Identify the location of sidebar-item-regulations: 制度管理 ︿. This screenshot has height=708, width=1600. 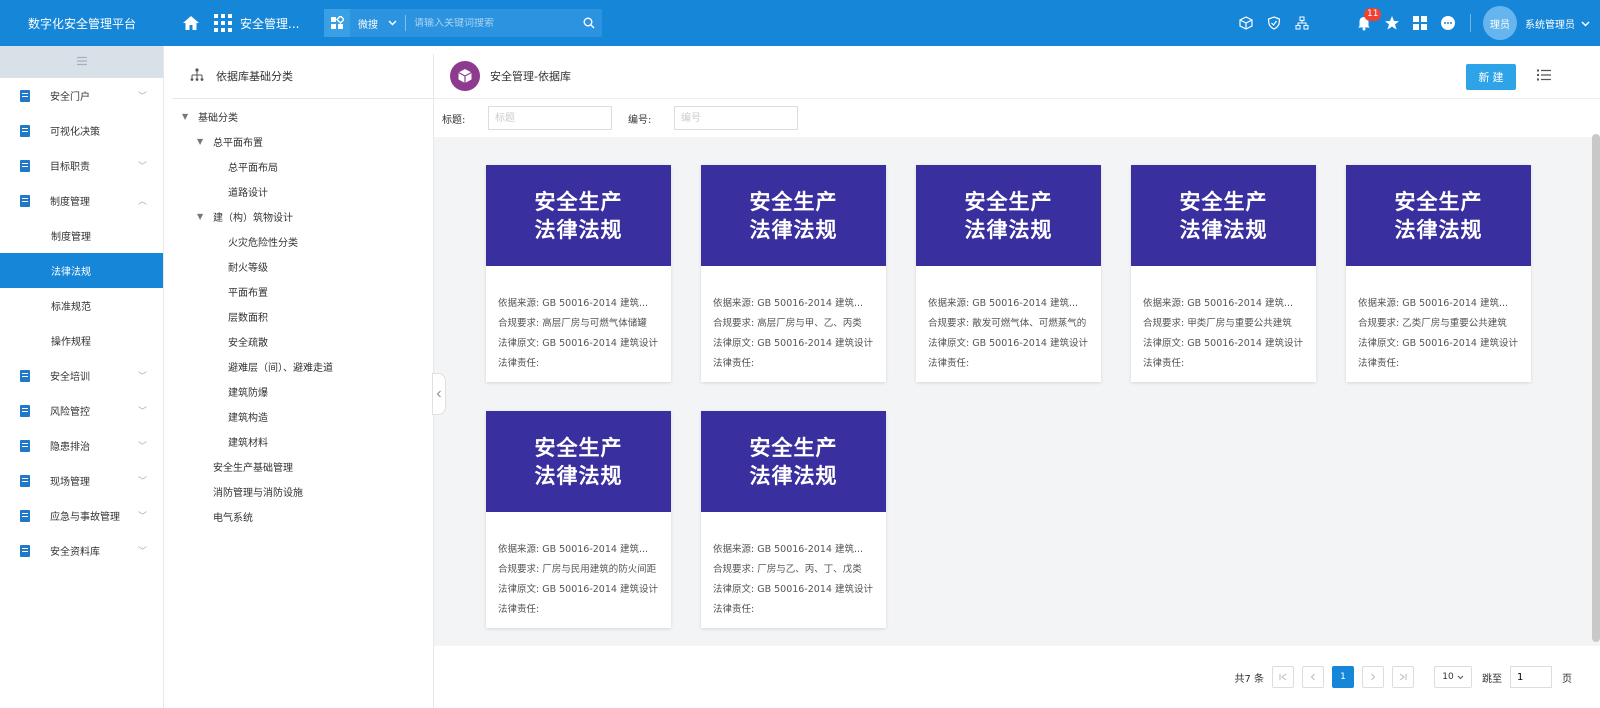
(81, 200).